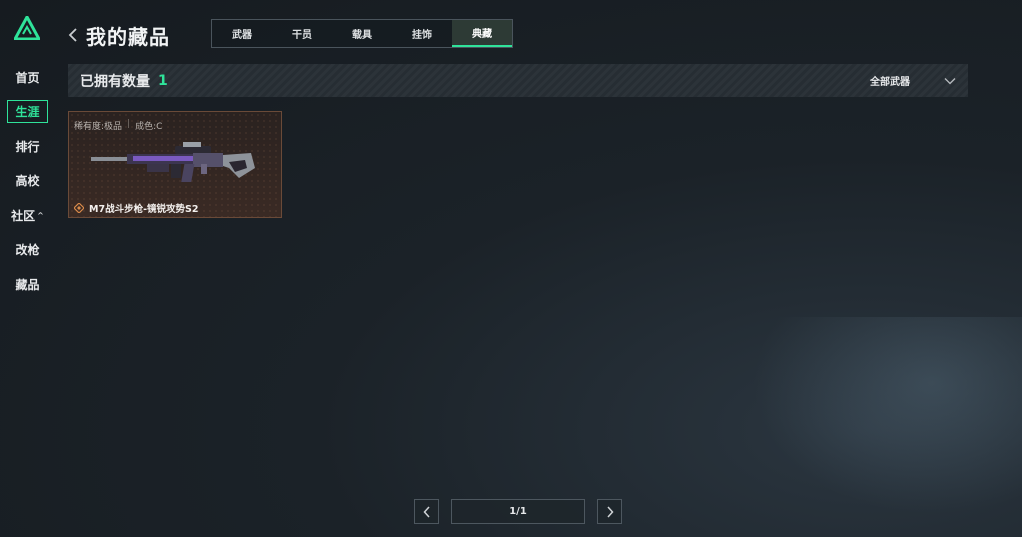  I want to click on sidebar-item-ranking: 排行, so click(27, 146).